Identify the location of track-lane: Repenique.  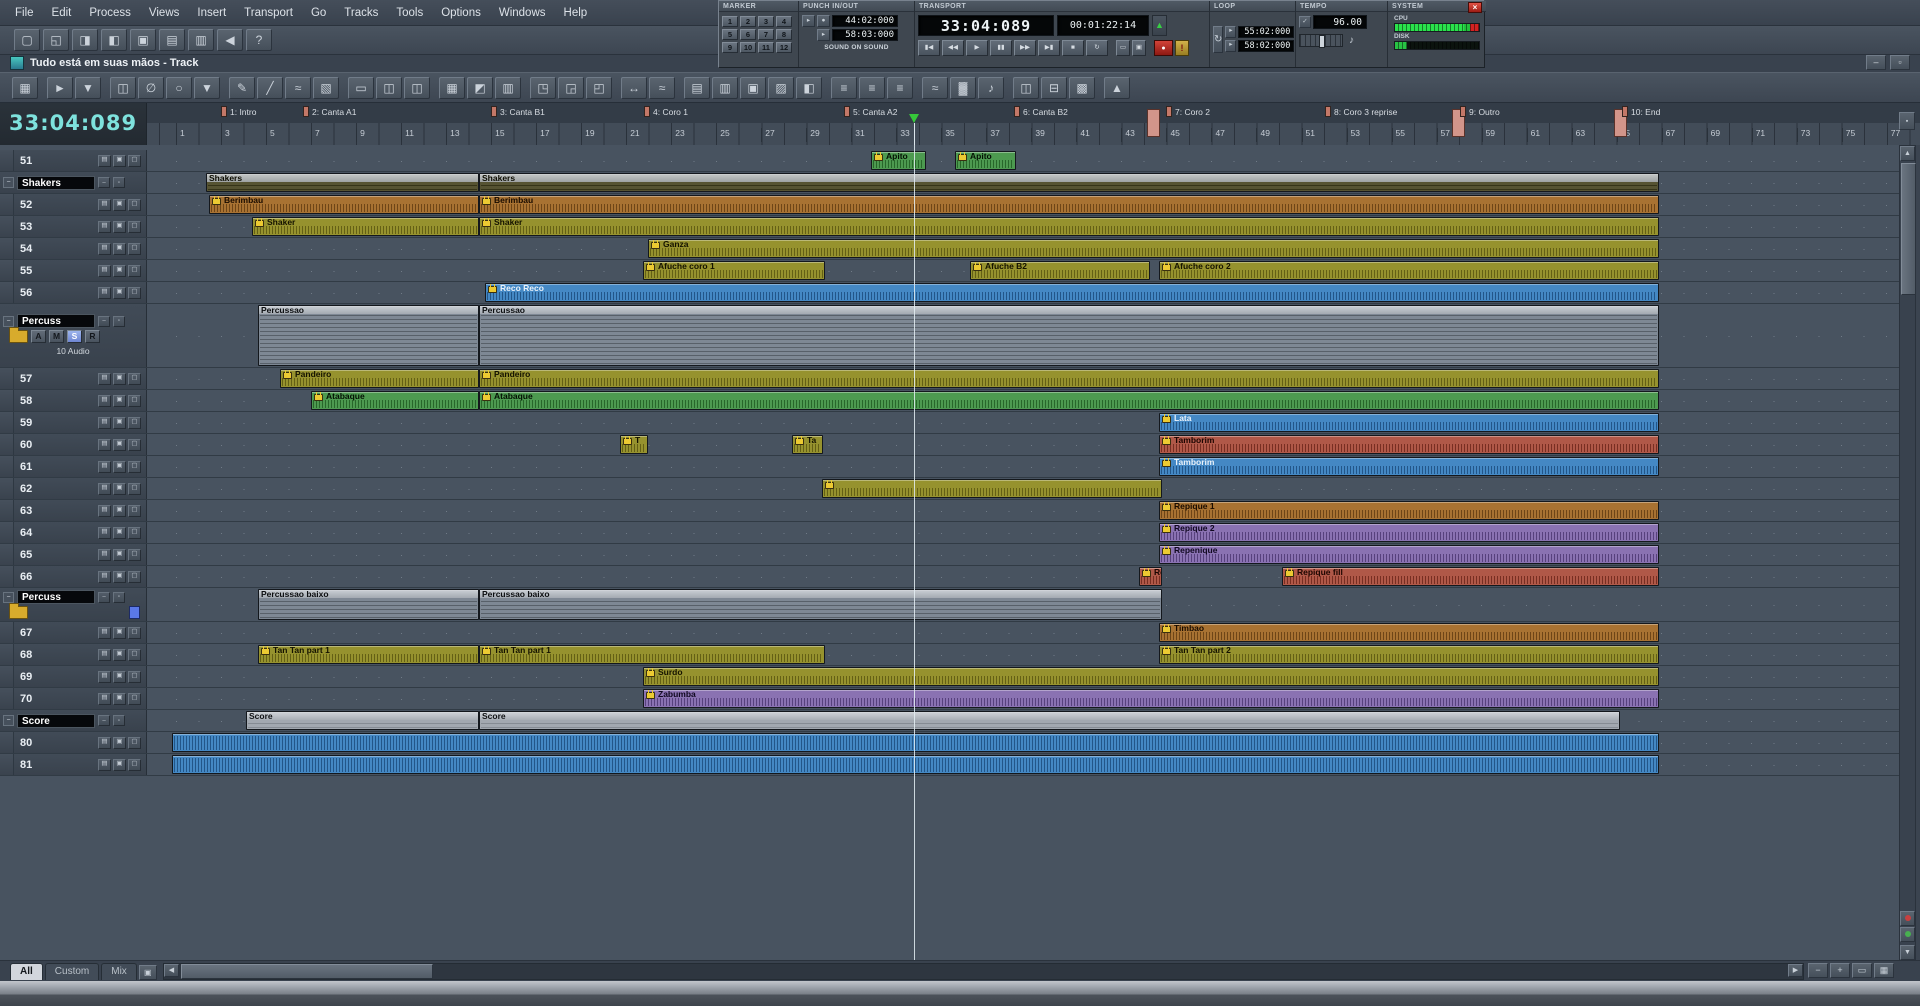
(1023, 554).